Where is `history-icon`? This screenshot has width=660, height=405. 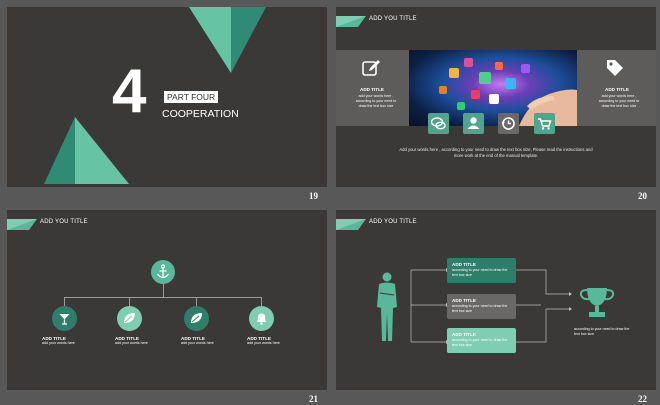
history-icon is located at coordinates (508, 123).